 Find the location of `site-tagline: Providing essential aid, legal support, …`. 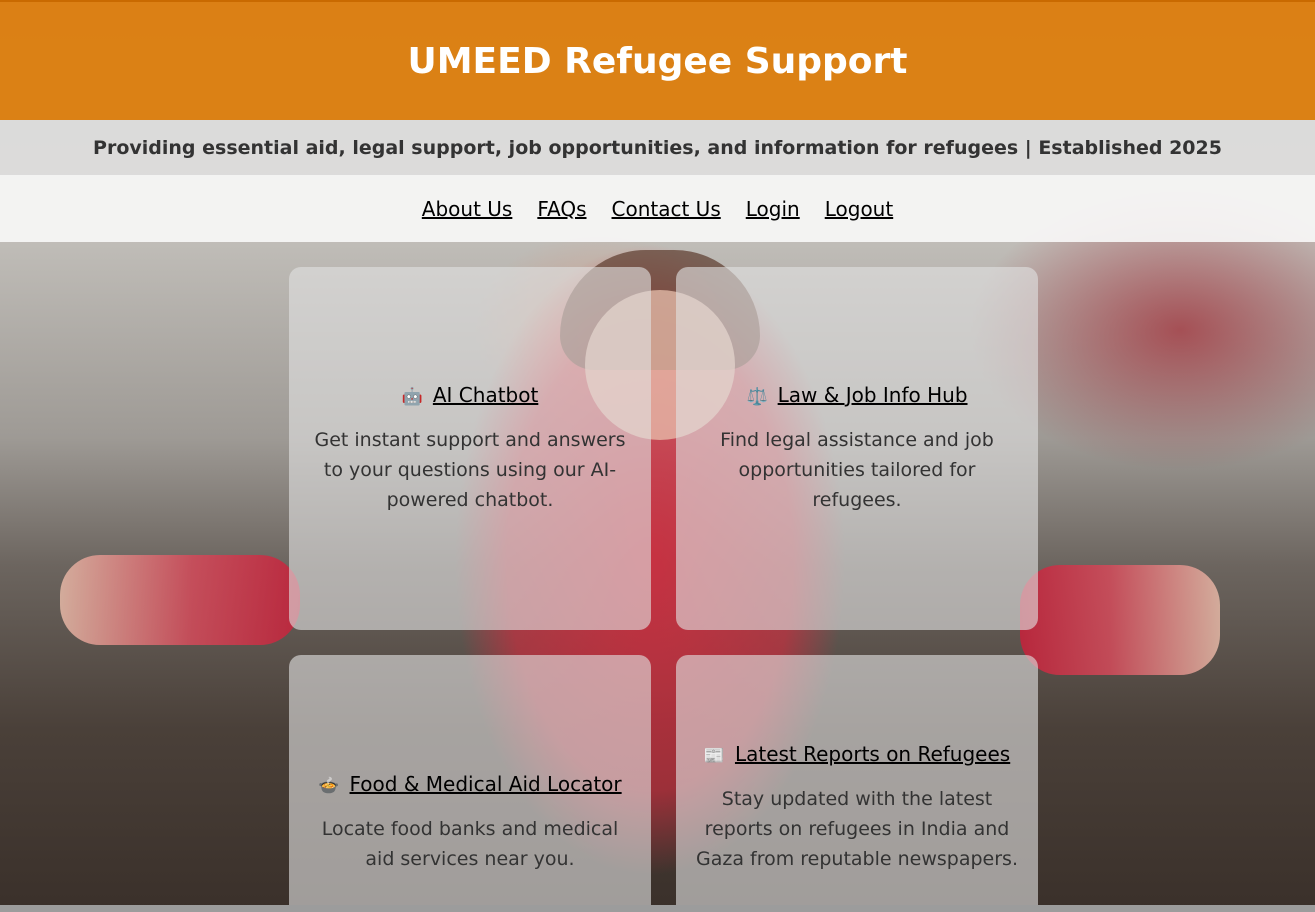

site-tagline: Providing essential aid, legal support, … is located at coordinates (657, 147).